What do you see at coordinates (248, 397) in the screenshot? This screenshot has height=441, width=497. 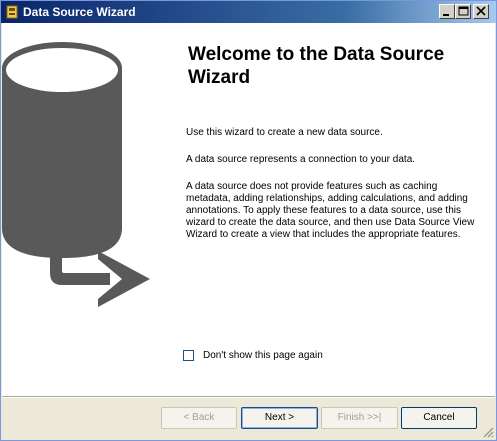 I see `button-bar-divider` at bounding box center [248, 397].